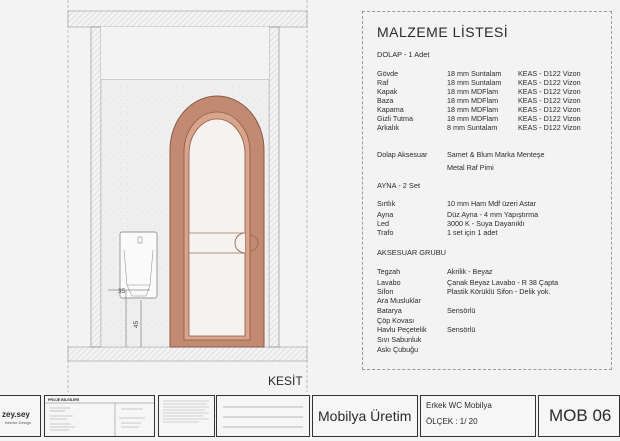 This screenshot has width=620, height=441. What do you see at coordinates (96, 187) in the screenshot?
I see `left-post` at bounding box center [96, 187].